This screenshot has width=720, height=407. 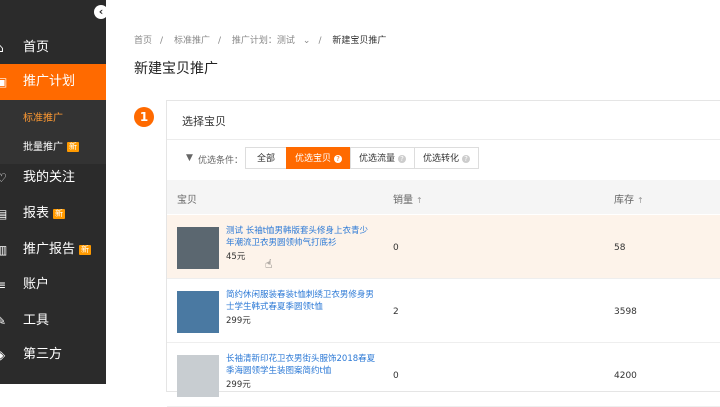 What do you see at coordinates (204, 121) in the screenshot?
I see `panel-title: 选择宝贝` at bounding box center [204, 121].